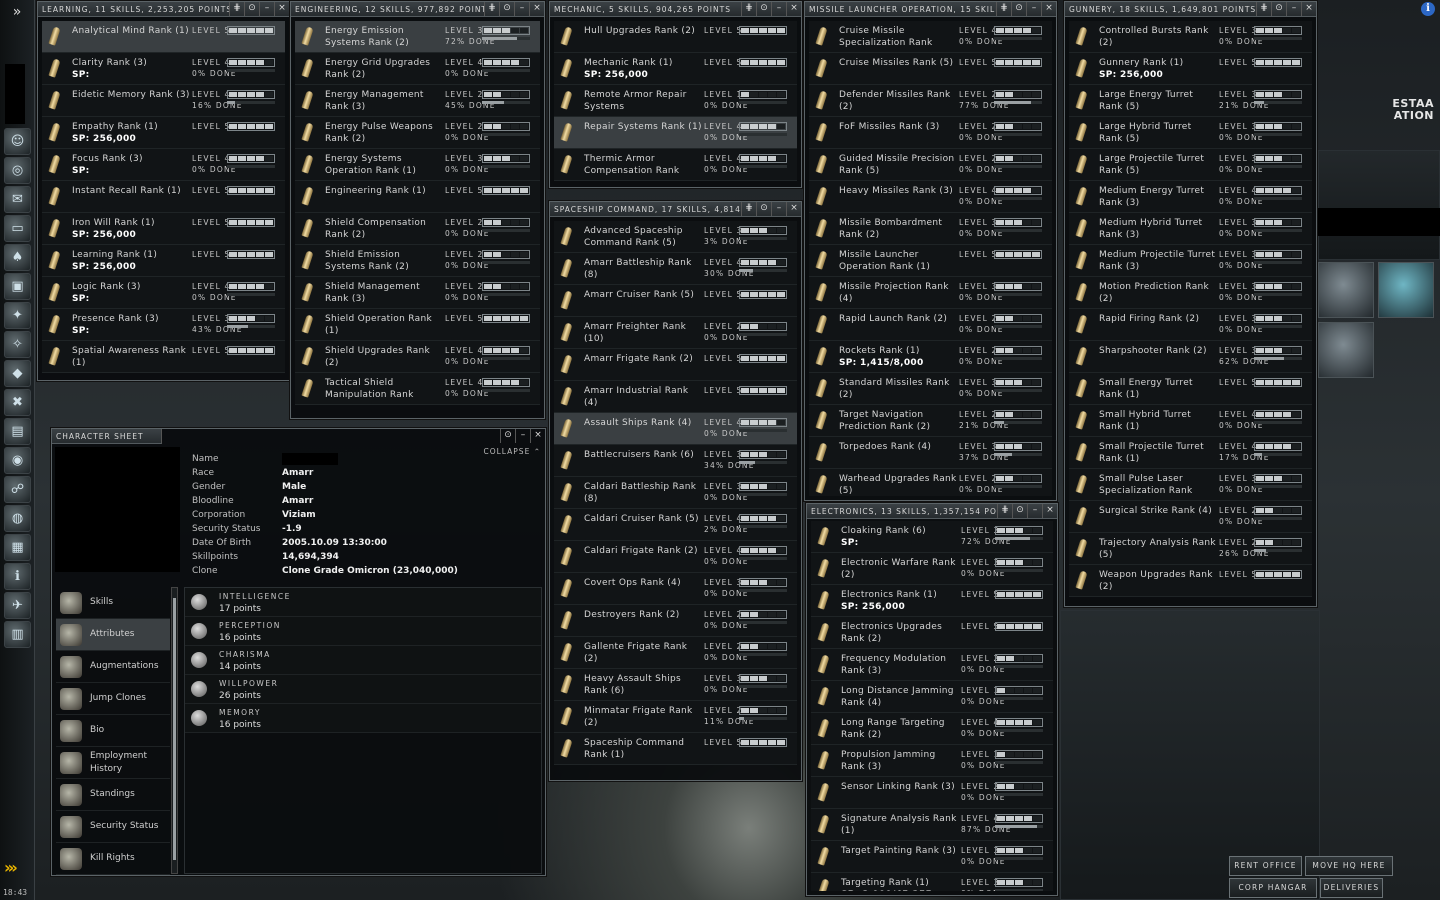 Image resolution: width=1440 pixels, height=900 pixels. I want to click on skill-row: Empathy Rank (1) SP: 256,000 LEVEL 5, so click(163, 133).